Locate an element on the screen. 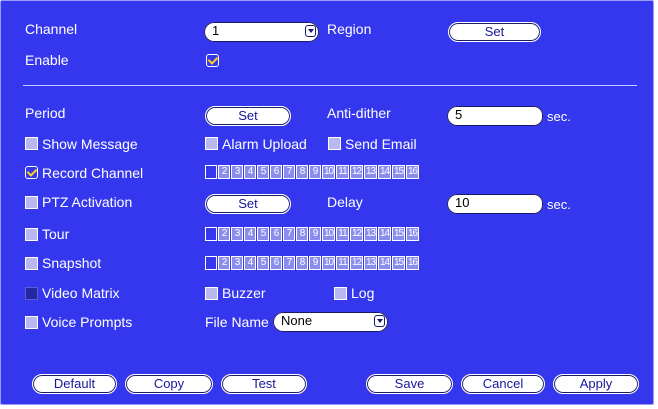  tour-channel-1: 1 is located at coordinates (211, 234).